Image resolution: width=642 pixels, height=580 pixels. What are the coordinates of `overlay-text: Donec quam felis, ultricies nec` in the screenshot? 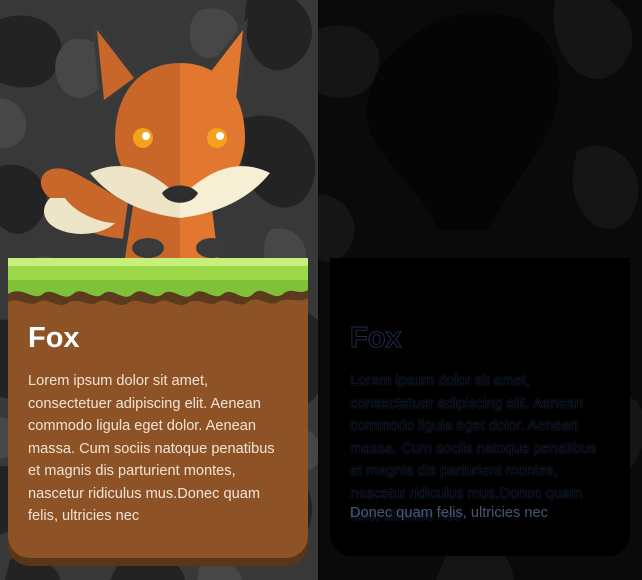 It's located at (449, 513).